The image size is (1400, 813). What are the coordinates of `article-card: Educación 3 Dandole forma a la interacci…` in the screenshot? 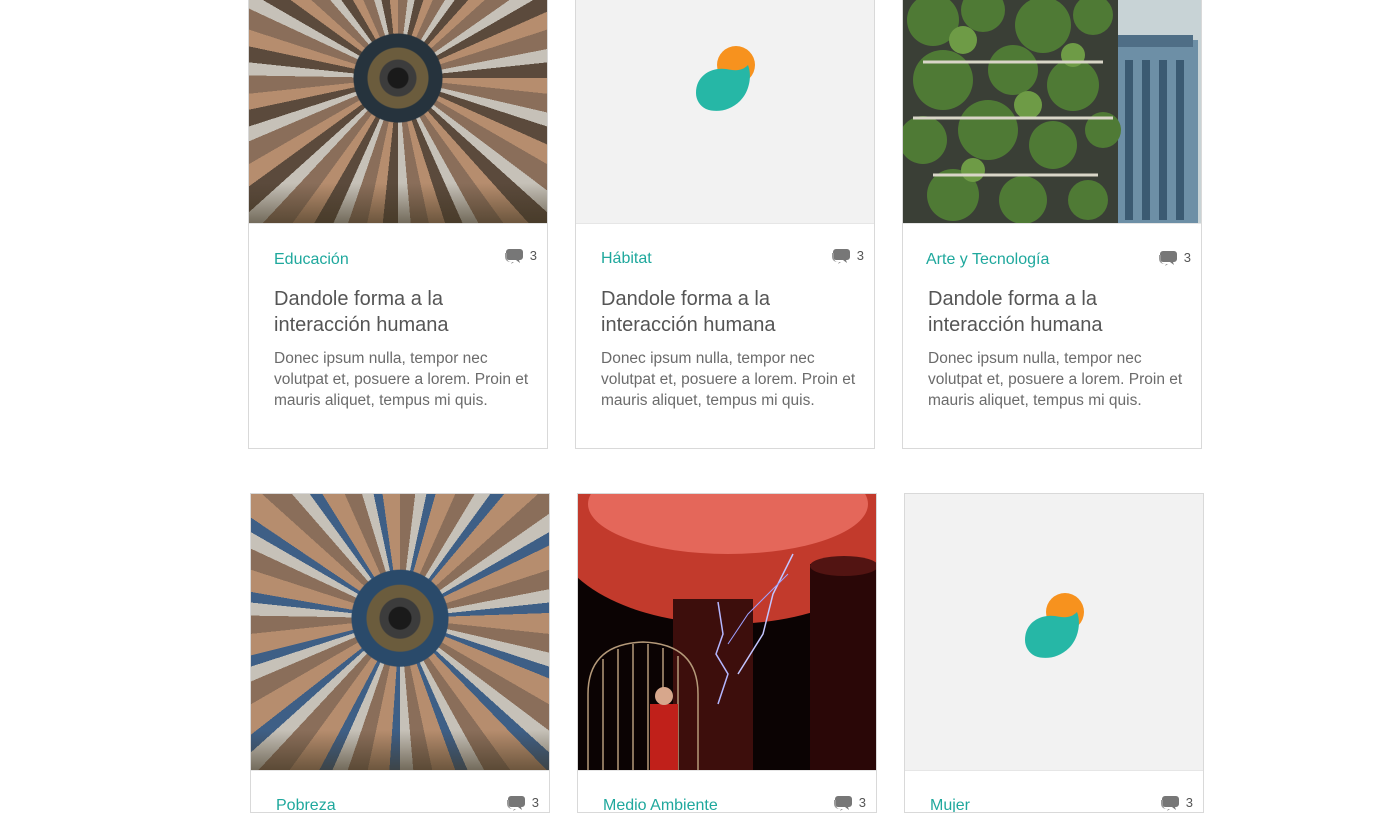 It's located at (398, 224).